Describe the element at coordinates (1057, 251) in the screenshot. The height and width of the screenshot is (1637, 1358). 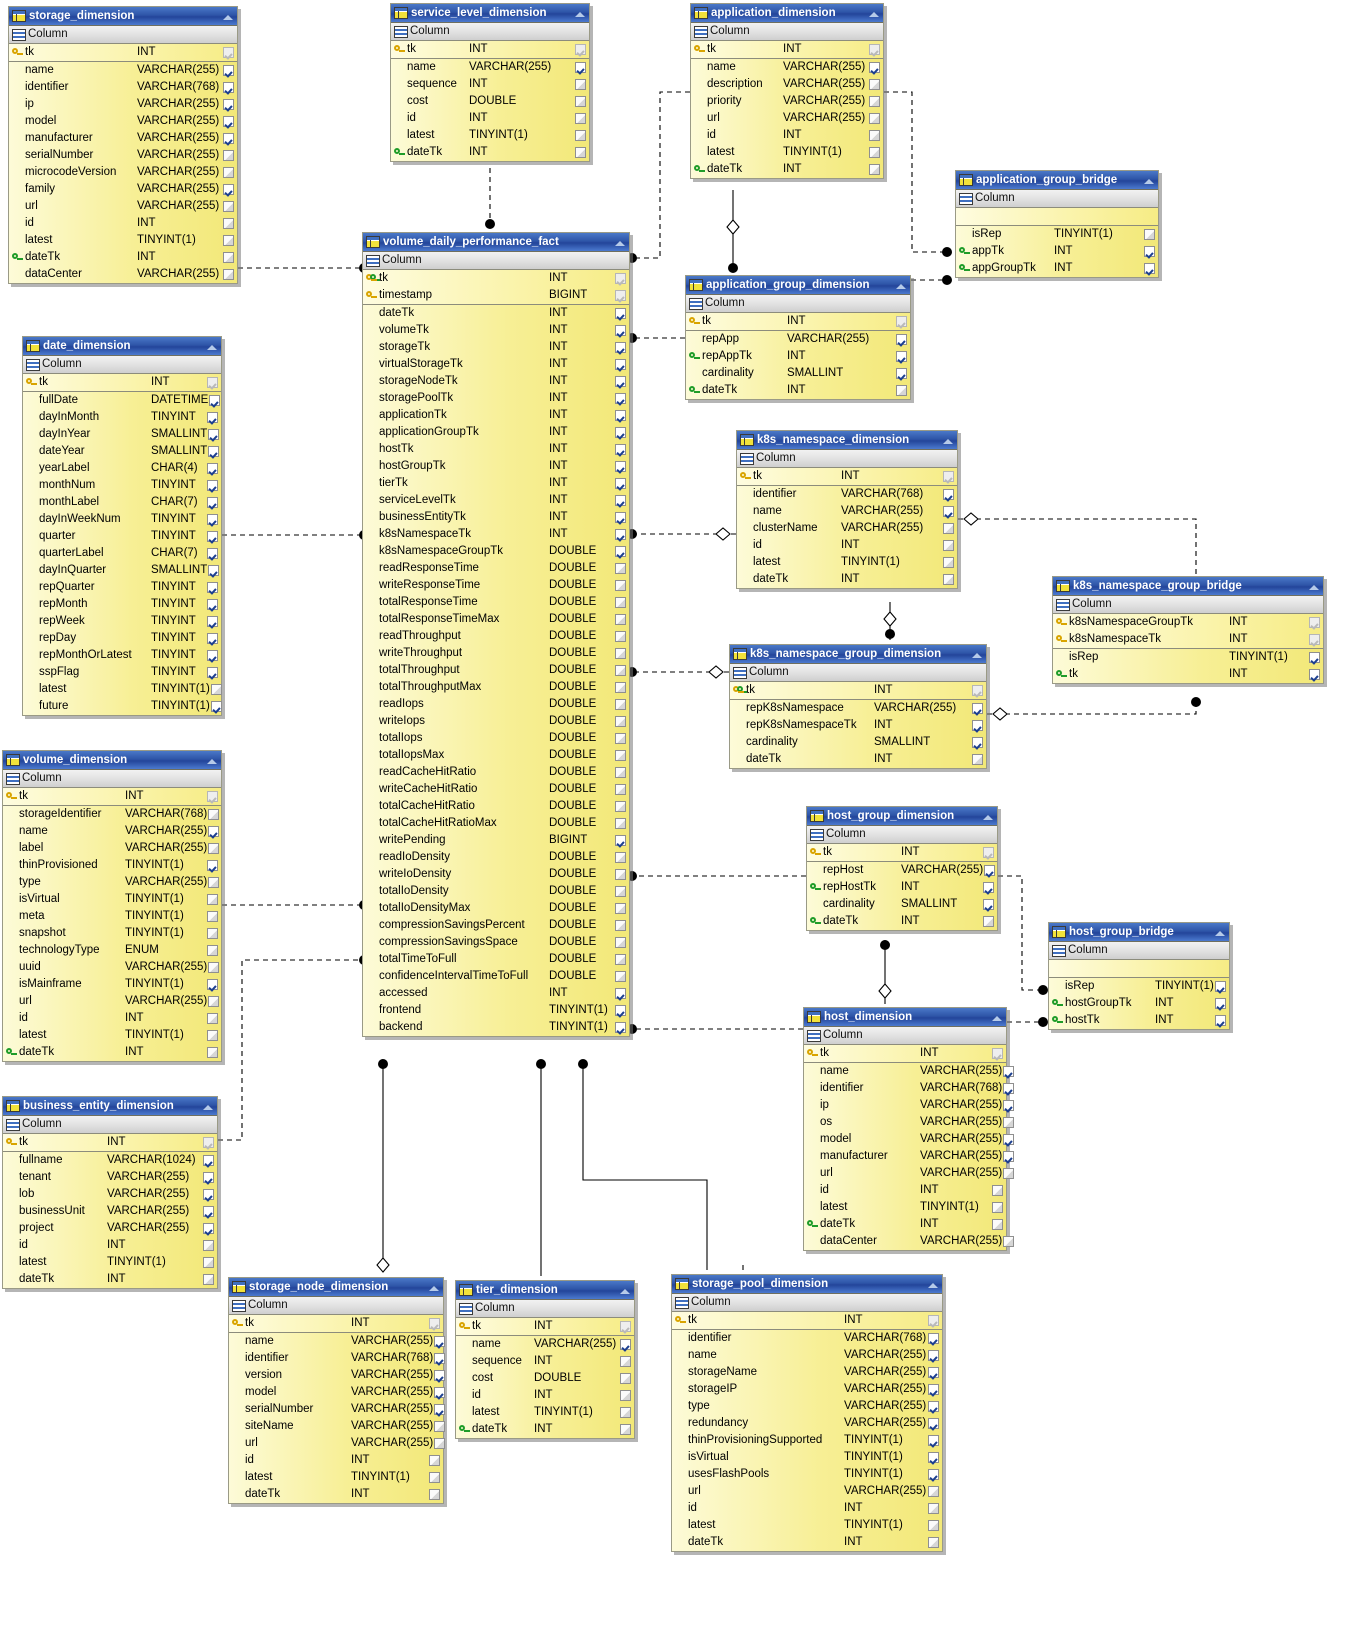
I see `column-row: appTk INT` at that location.